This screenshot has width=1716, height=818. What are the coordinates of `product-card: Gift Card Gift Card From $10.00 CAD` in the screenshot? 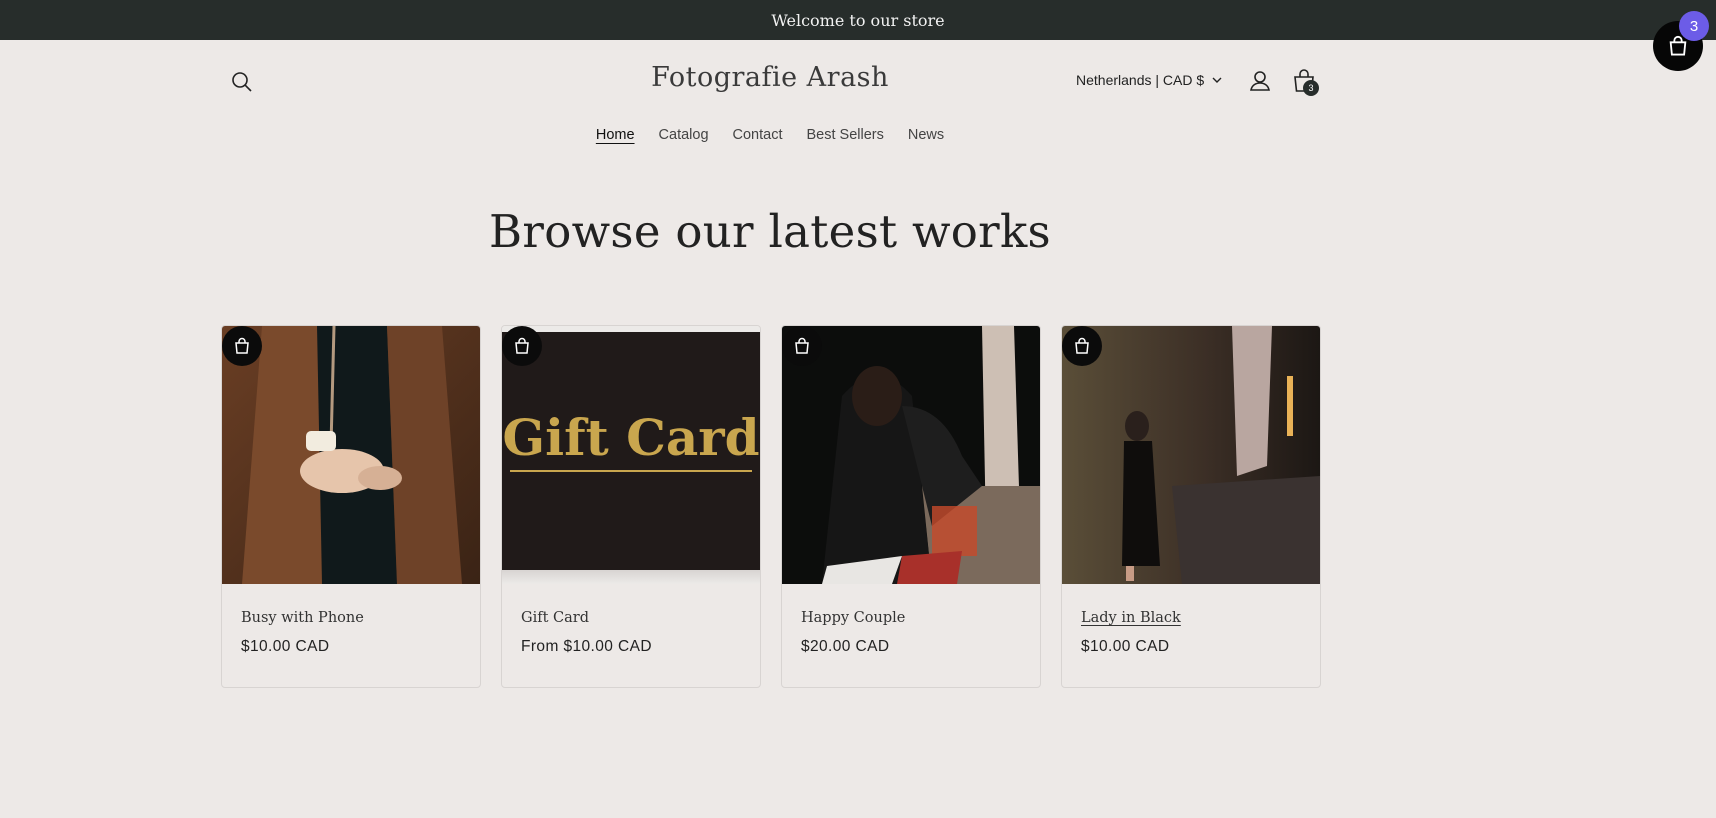 It's located at (631, 506).